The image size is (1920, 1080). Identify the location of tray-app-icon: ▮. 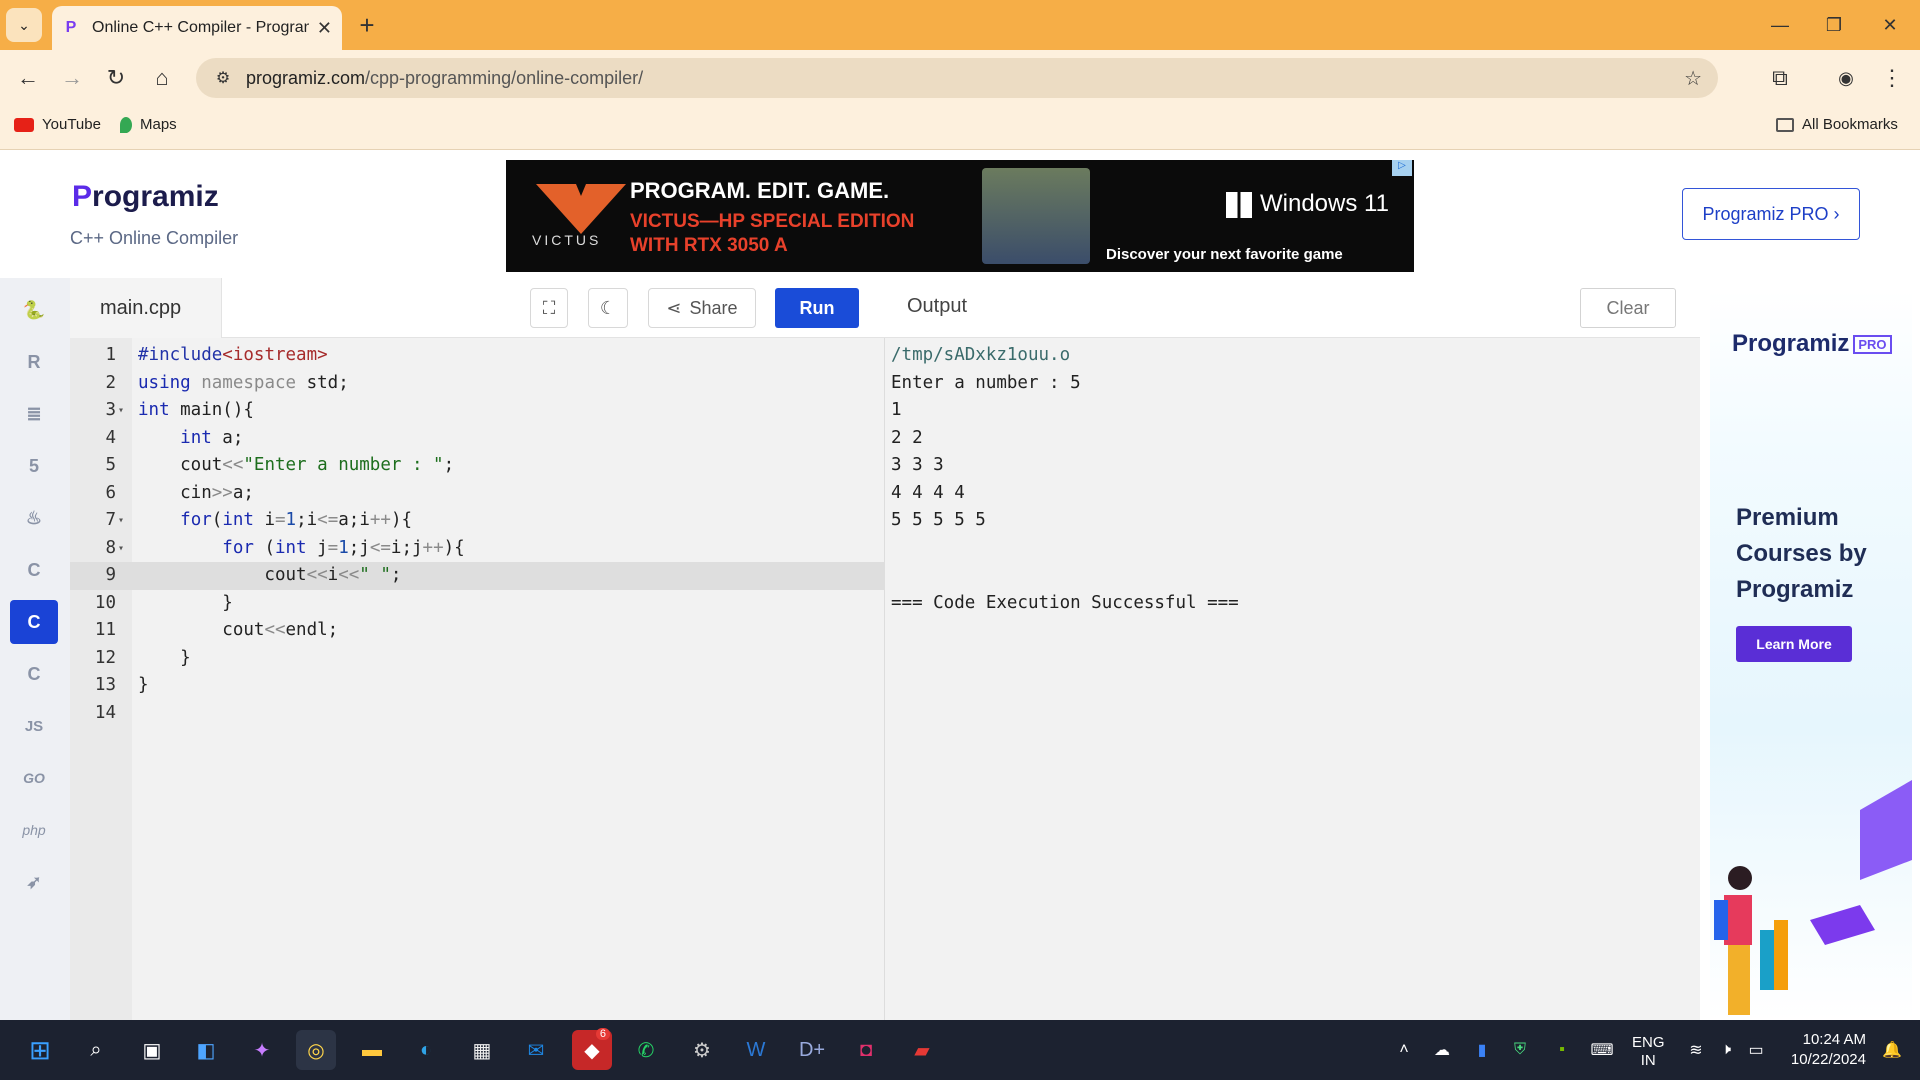
(1482, 1050).